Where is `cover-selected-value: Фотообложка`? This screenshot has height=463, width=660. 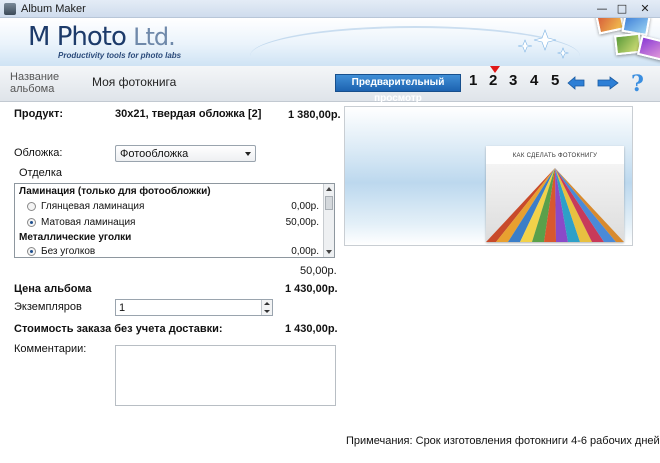
cover-selected-value: Фотообложка is located at coordinates (154, 154).